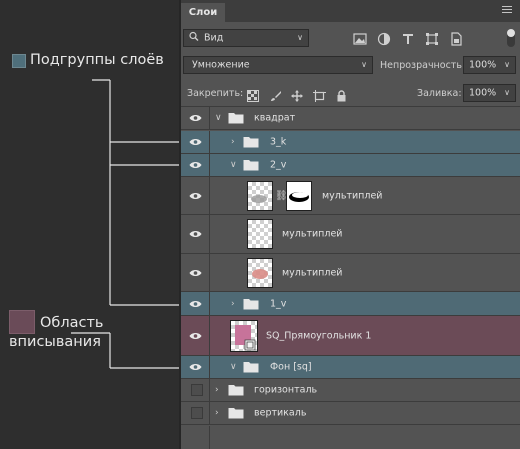 This screenshot has height=449, width=520. I want to click on layer-row-2v: ∨ 2_v, so click(350, 165).